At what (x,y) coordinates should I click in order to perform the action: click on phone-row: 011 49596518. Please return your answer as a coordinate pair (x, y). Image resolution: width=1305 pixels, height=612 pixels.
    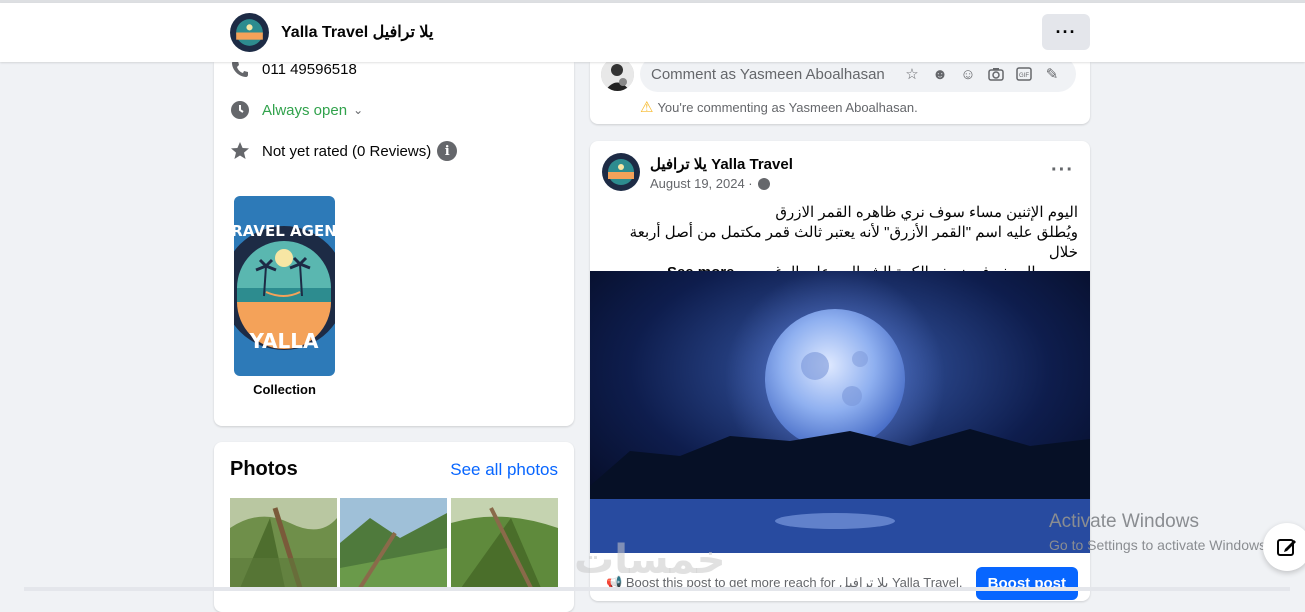
    Looking at the image, I should click on (293, 69).